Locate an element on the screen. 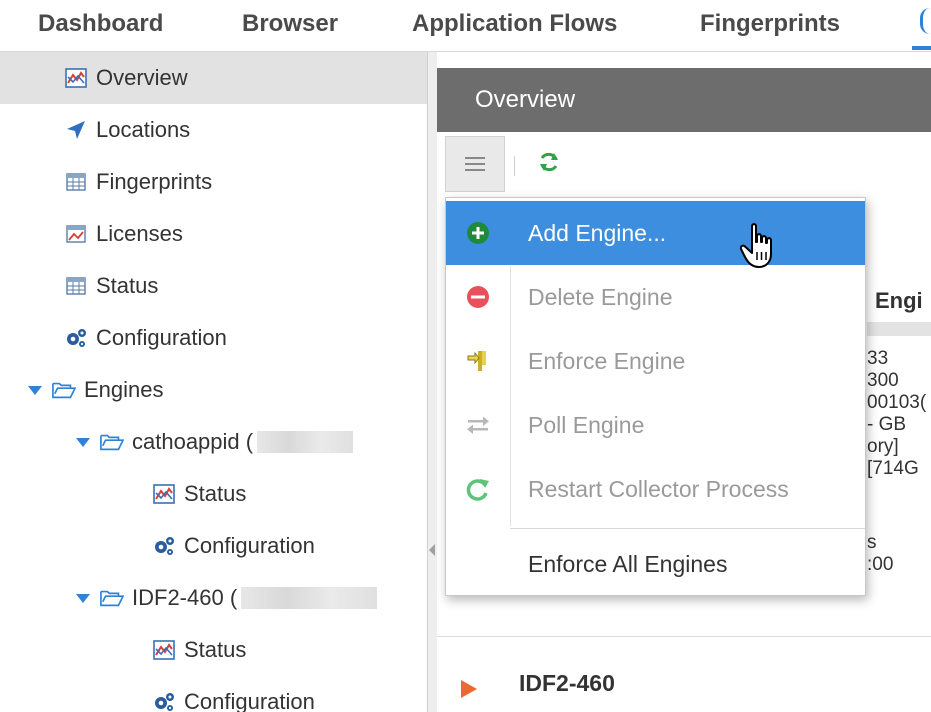 This screenshot has height=712, width=931. engine-detail-text: 33 is located at coordinates (878, 358).